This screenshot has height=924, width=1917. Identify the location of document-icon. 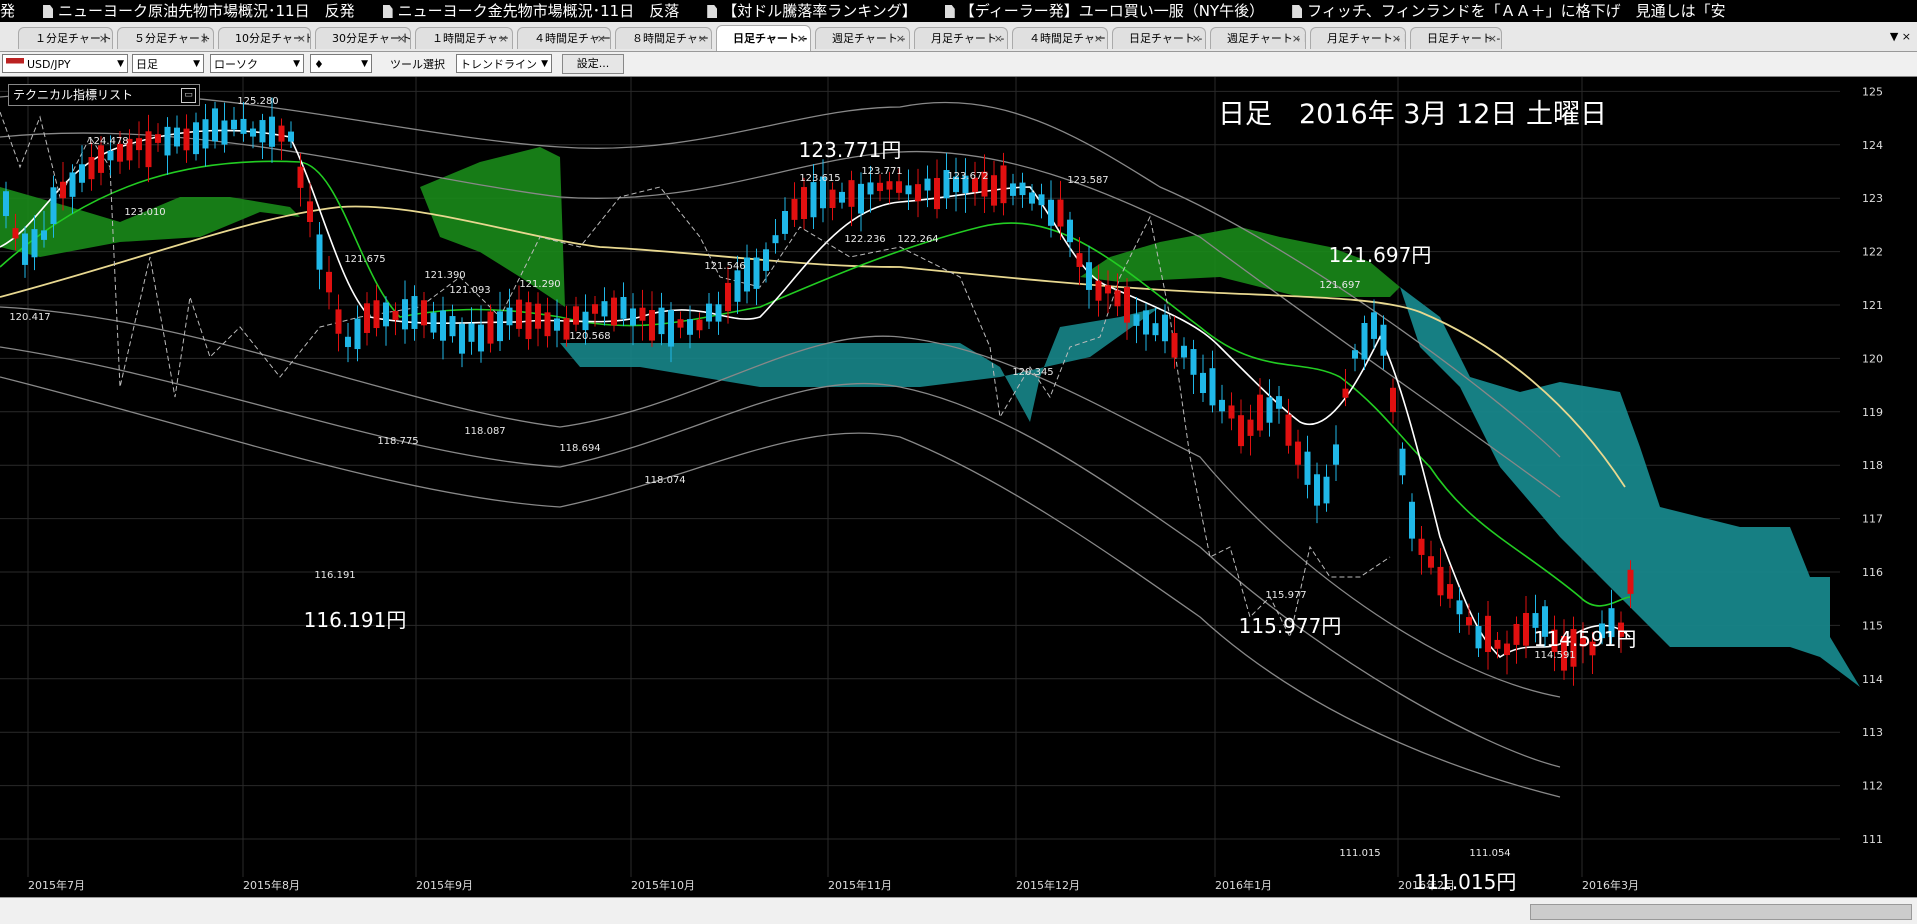
(1297, 11).